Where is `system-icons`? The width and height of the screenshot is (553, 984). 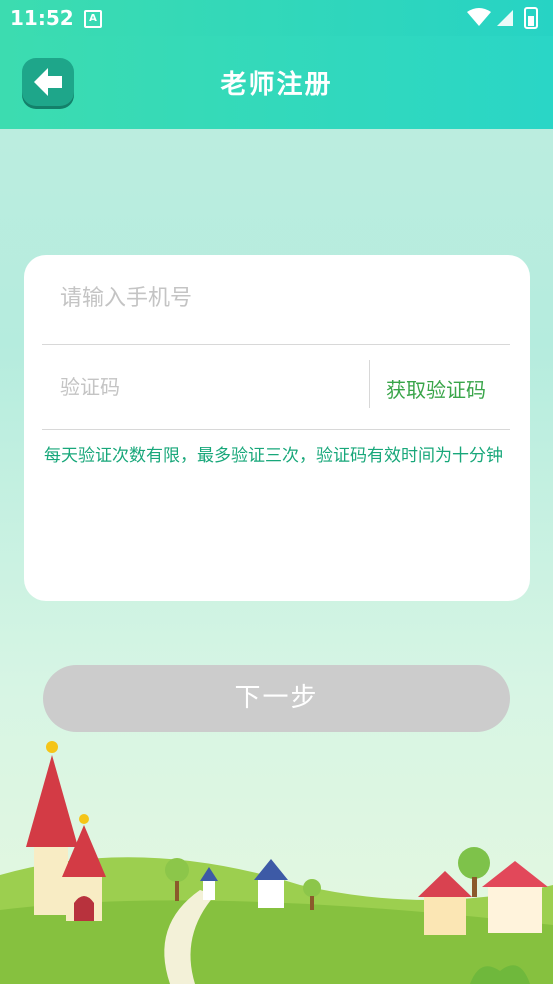 system-icons is located at coordinates (502, 18).